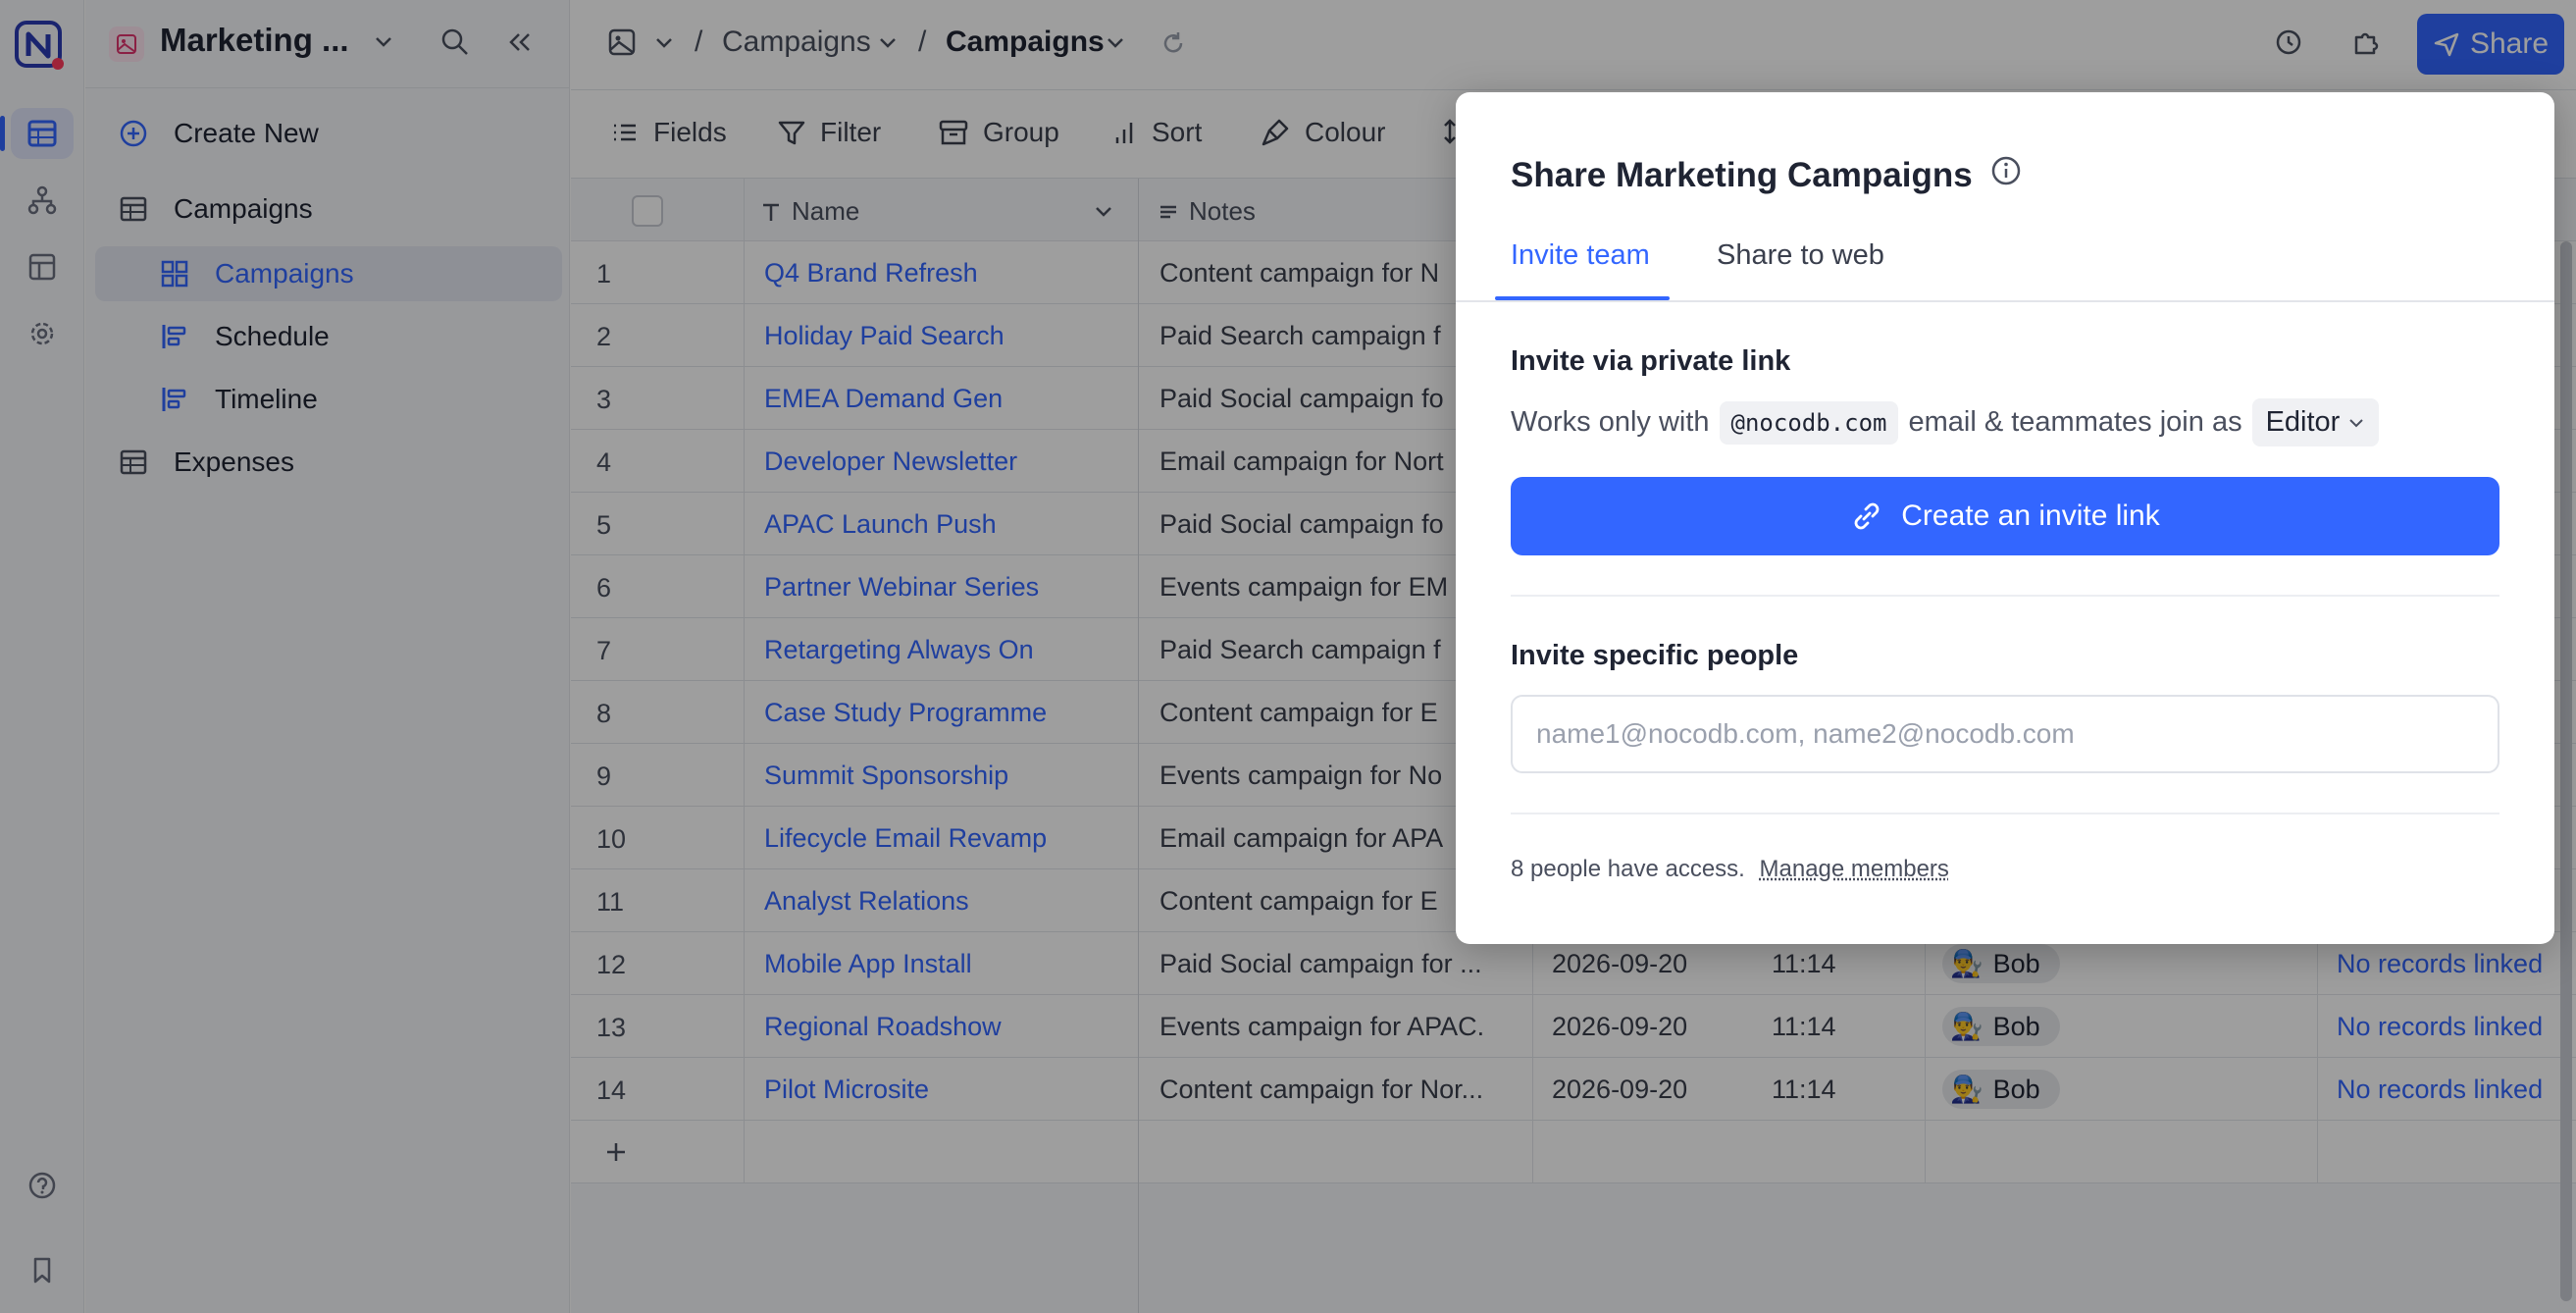  Describe the element at coordinates (1809, 422) in the screenshot. I see `domain-badge: @nocodb.com` at that location.